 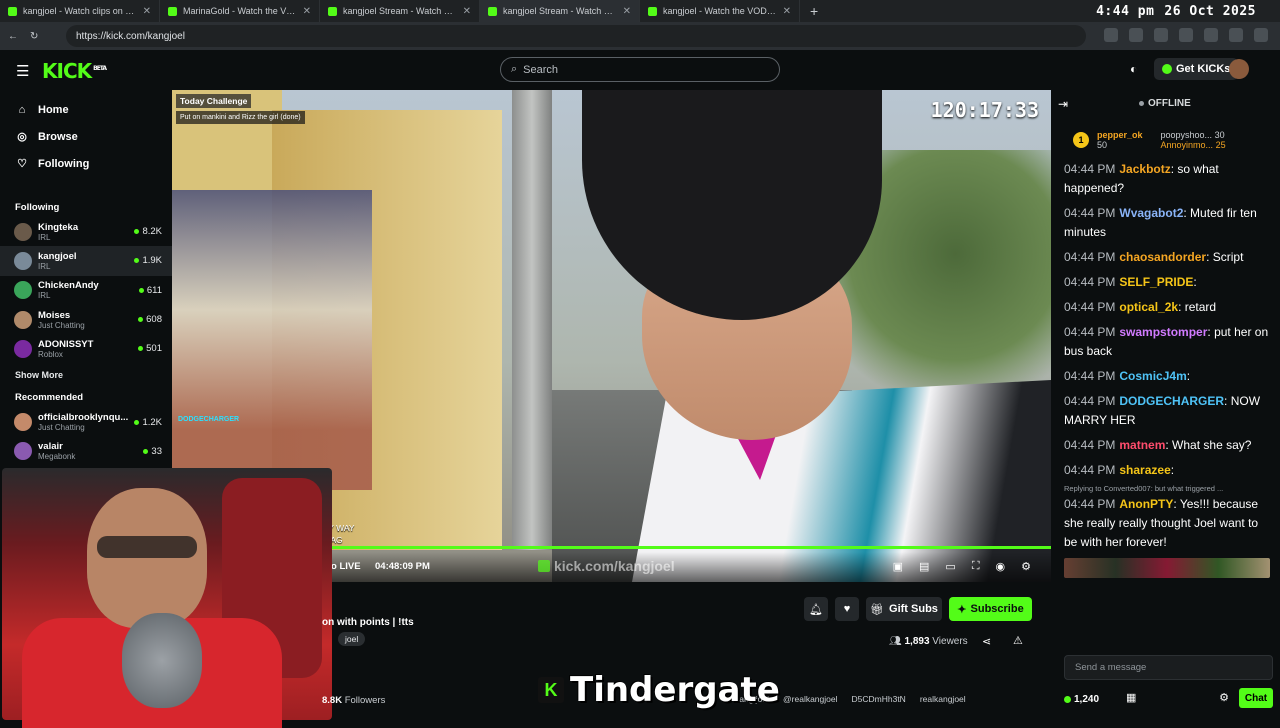 I want to click on clip-icon: ▤, so click(x=924, y=566).